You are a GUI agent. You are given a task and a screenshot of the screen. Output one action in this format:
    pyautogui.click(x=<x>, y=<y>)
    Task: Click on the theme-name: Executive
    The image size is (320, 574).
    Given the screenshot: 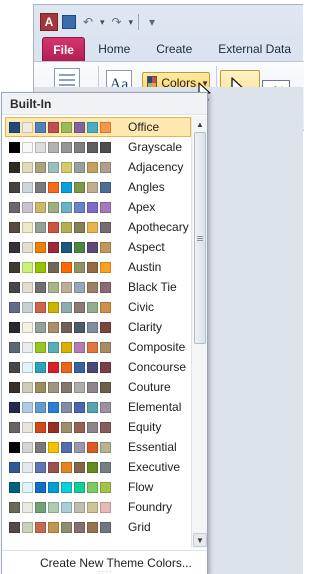 What is the action you would take?
    pyautogui.click(x=154, y=467)
    